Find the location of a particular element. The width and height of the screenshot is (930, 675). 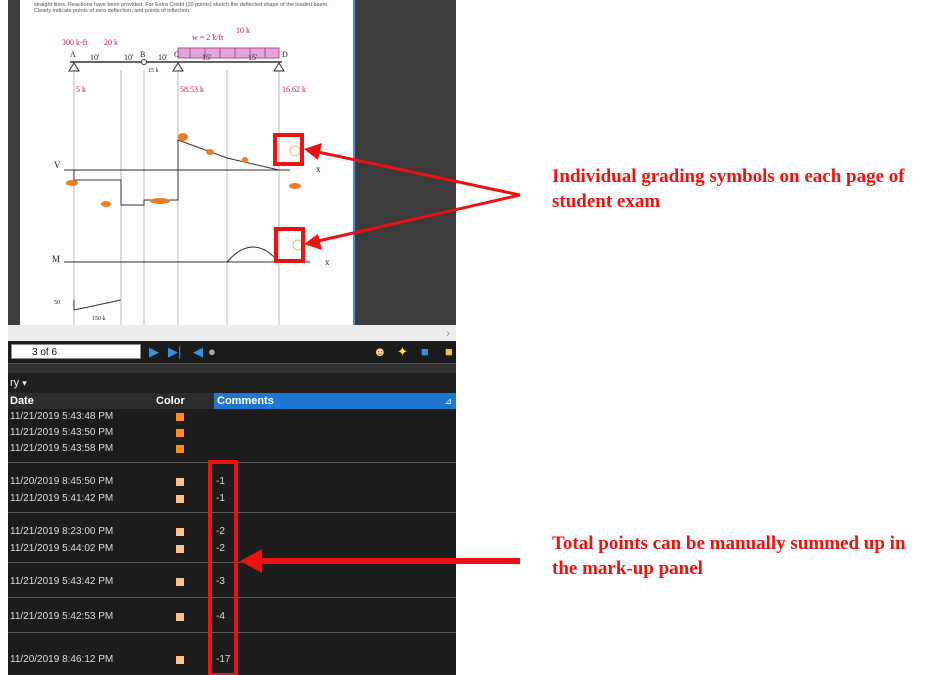

arrow-to-middle-box is located at coordinates (412, 221).